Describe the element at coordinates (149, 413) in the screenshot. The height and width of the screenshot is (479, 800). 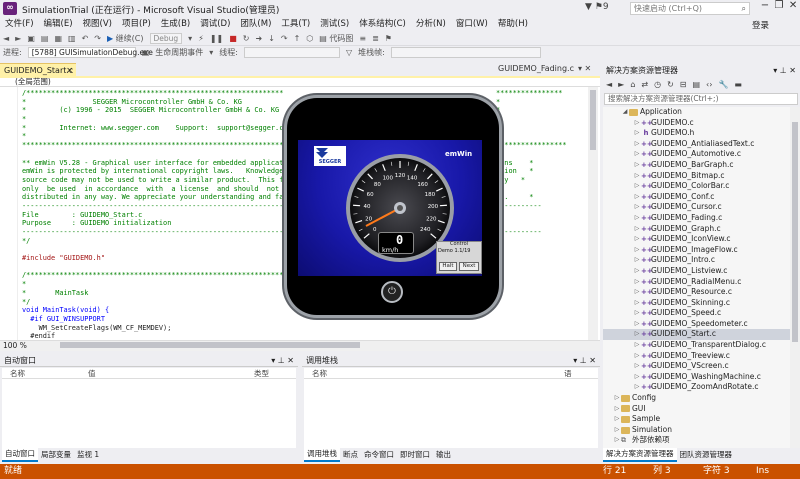
I see `autos-grid` at that location.